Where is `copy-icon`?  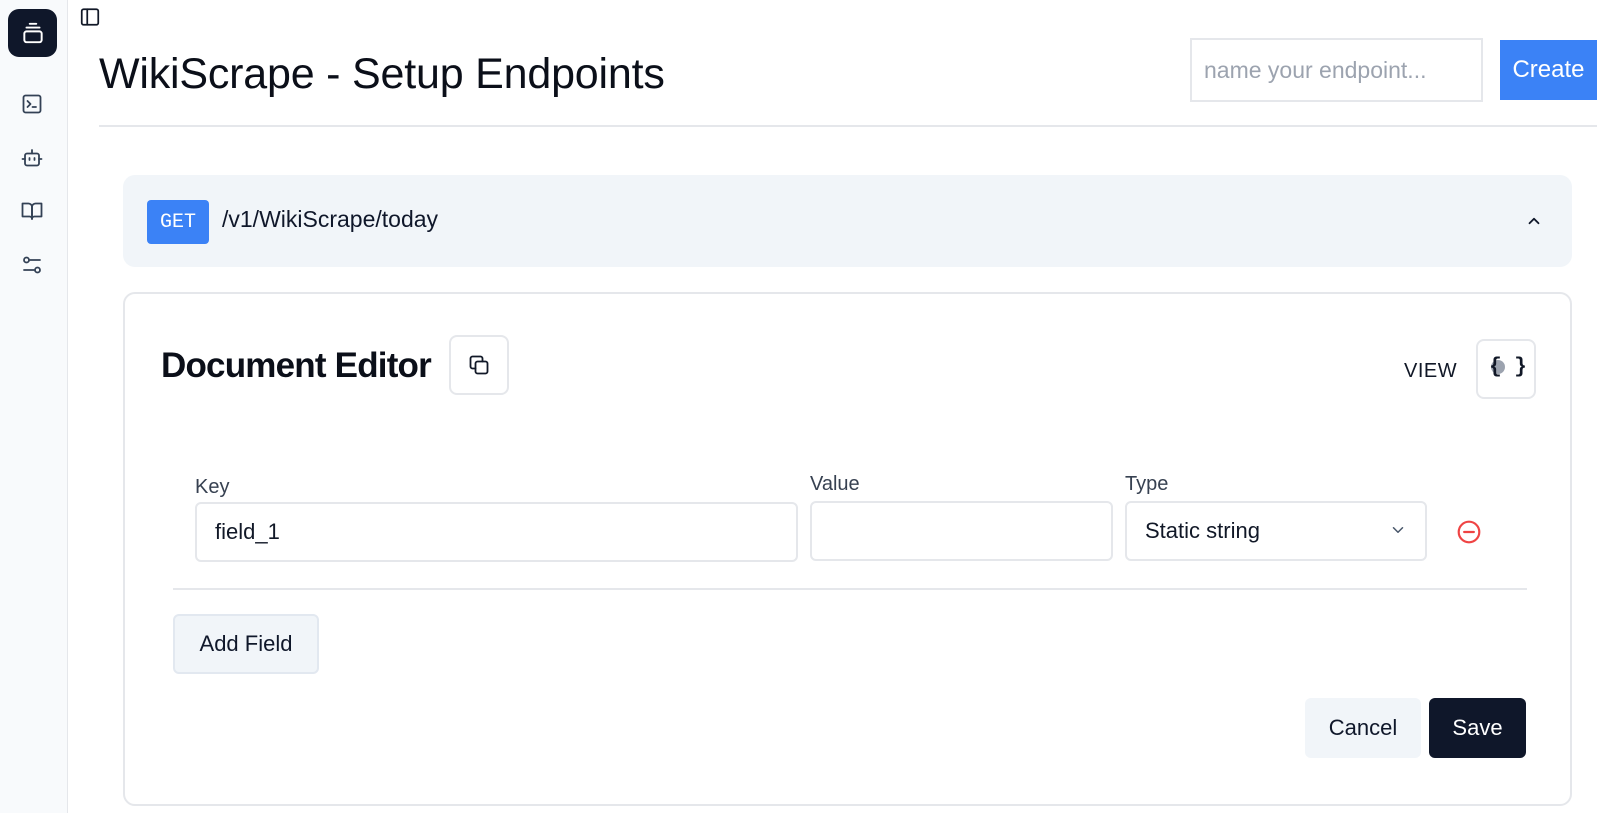 copy-icon is located at coordinates (479, 365).